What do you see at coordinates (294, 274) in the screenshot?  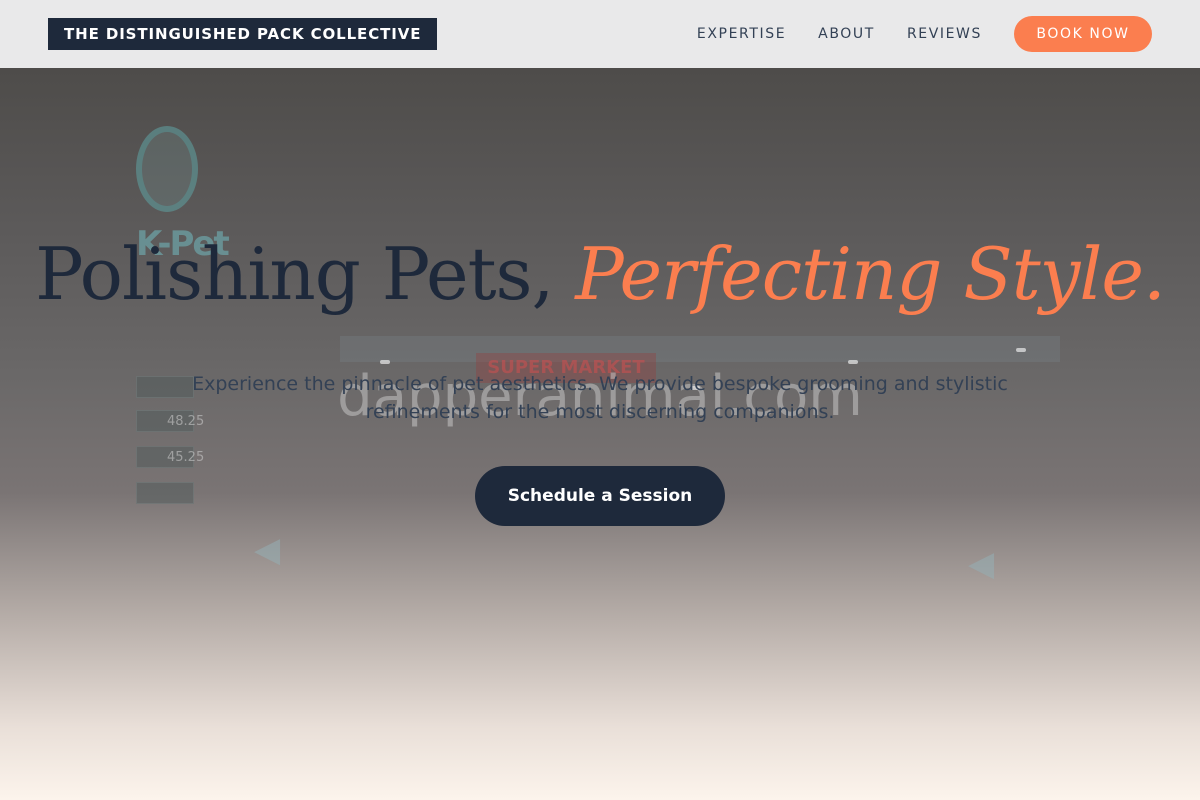 I see `headline-main: Polishing Pets,` at bounding box center [294, 274].